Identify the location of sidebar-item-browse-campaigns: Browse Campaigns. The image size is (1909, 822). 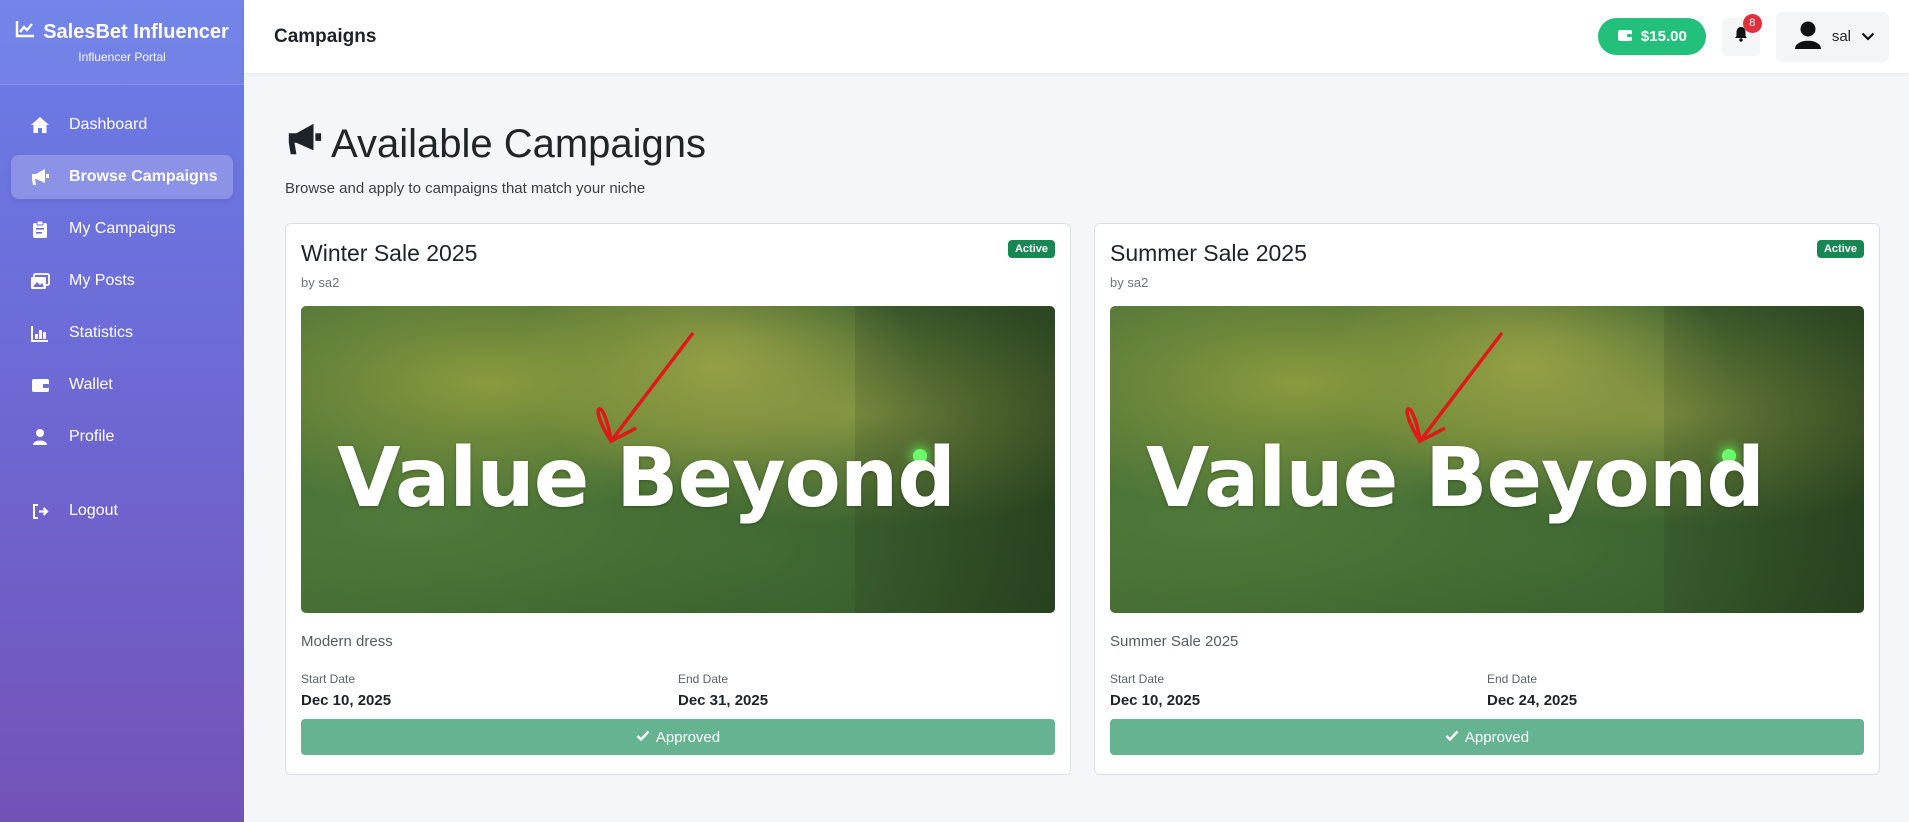
(122, 177).